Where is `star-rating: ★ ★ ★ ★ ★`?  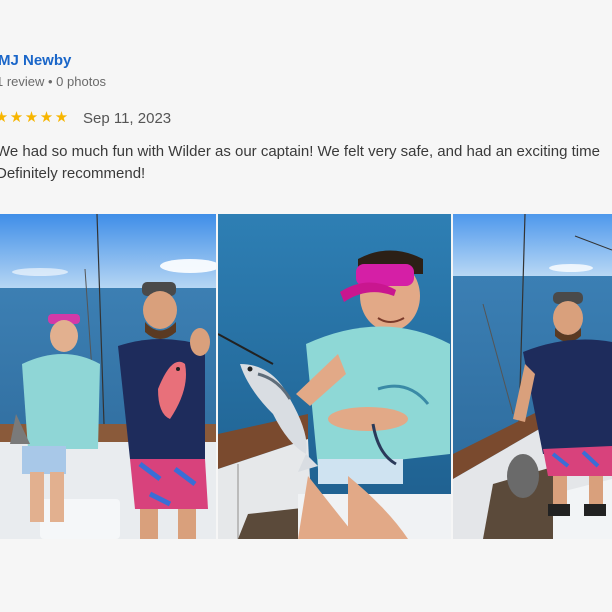 star-rating: ★ ★ ★ ★ ★ is located at coordinates (34, 118).